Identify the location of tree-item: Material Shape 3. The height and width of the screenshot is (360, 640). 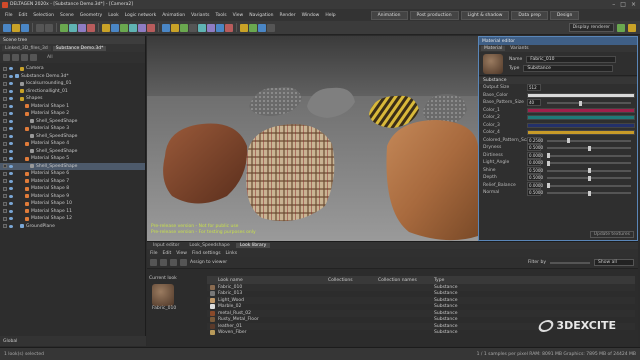
(72, 129).